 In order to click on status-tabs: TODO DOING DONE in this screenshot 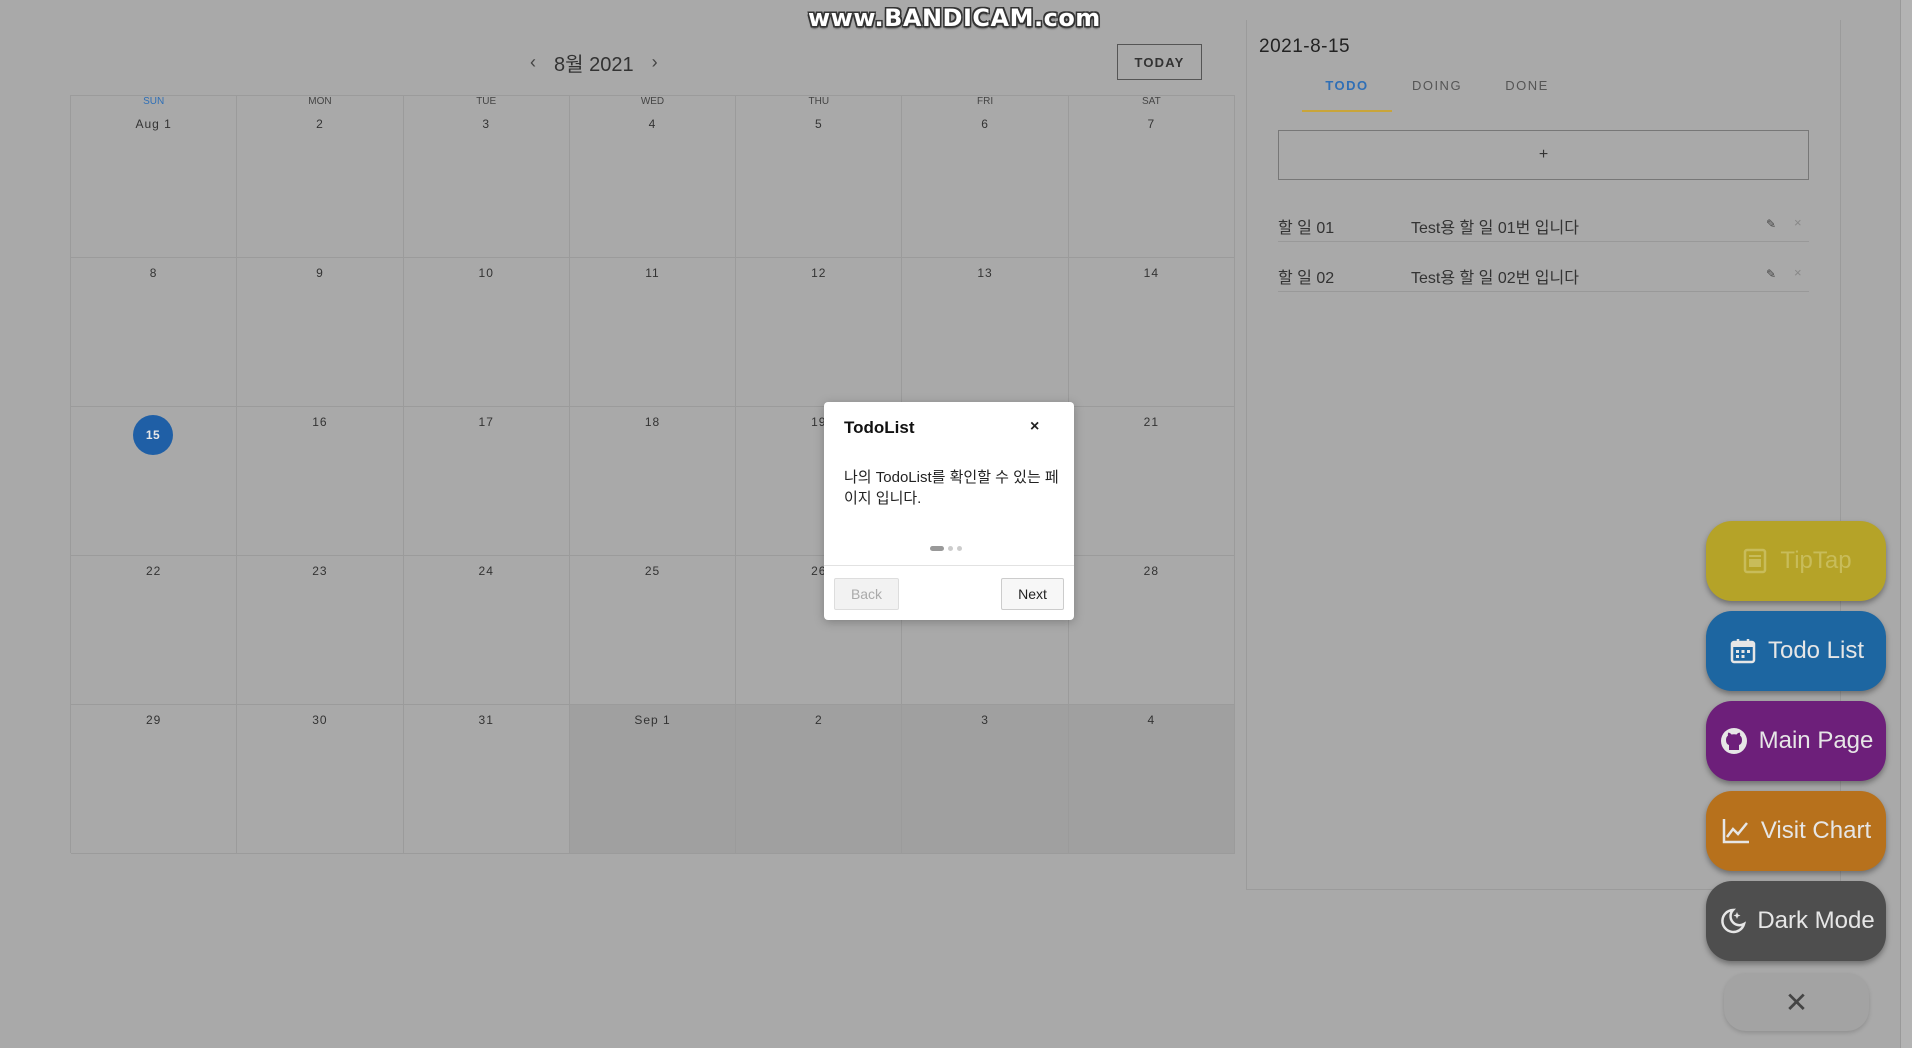, I will do `click(1437, 92)`.